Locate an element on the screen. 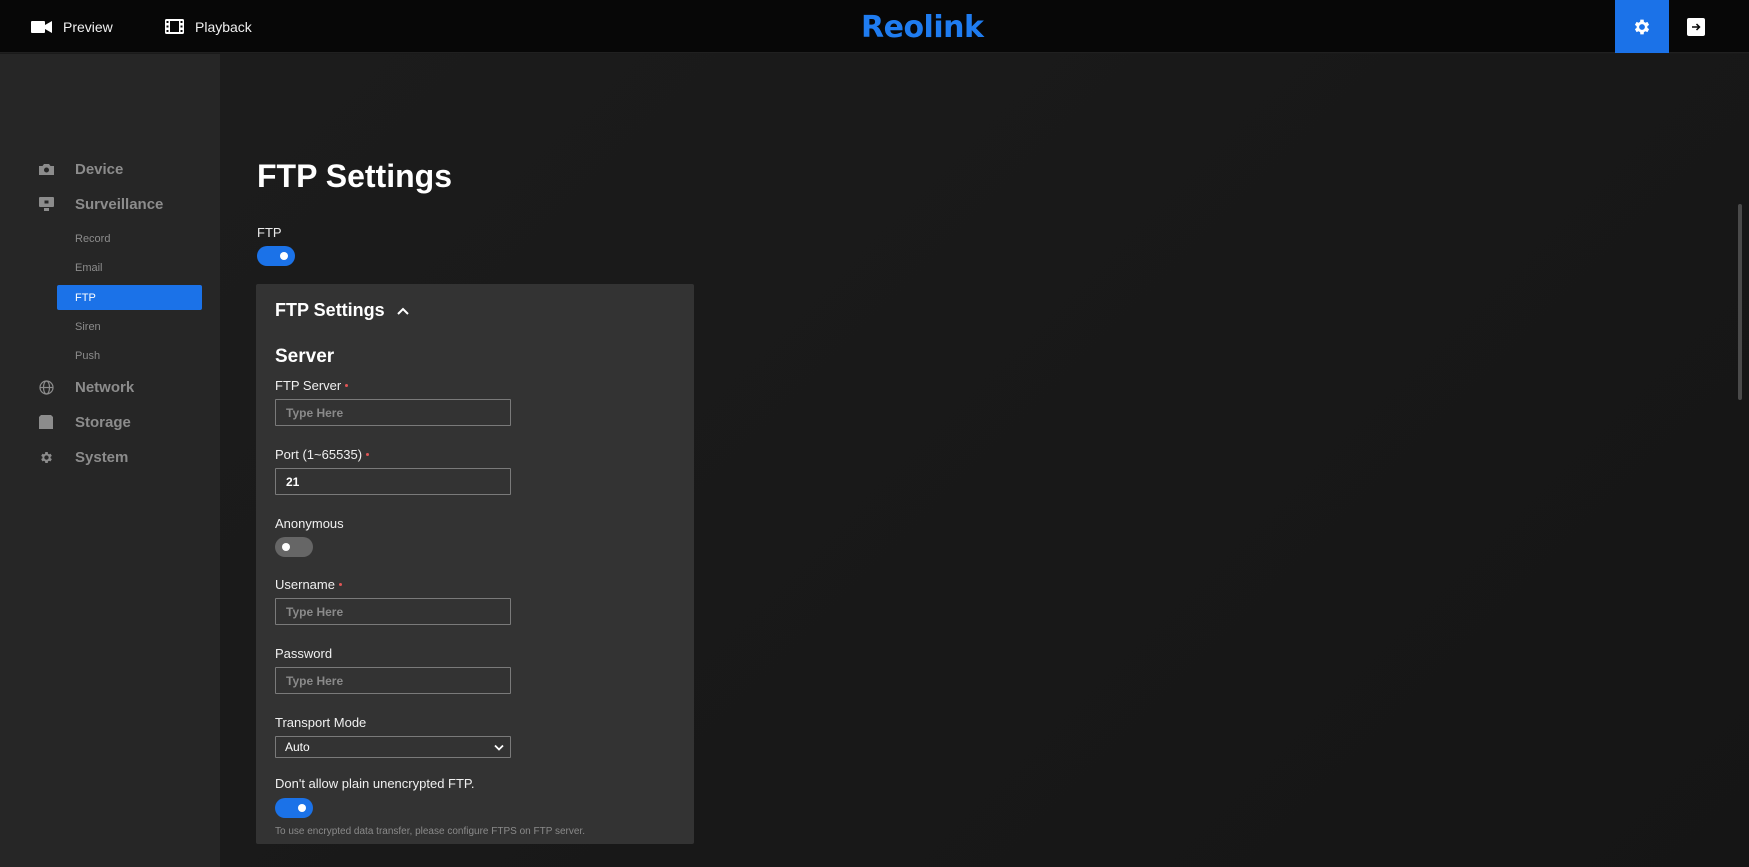  sidebar-item-push: Push is located at coordinates (129, 355).